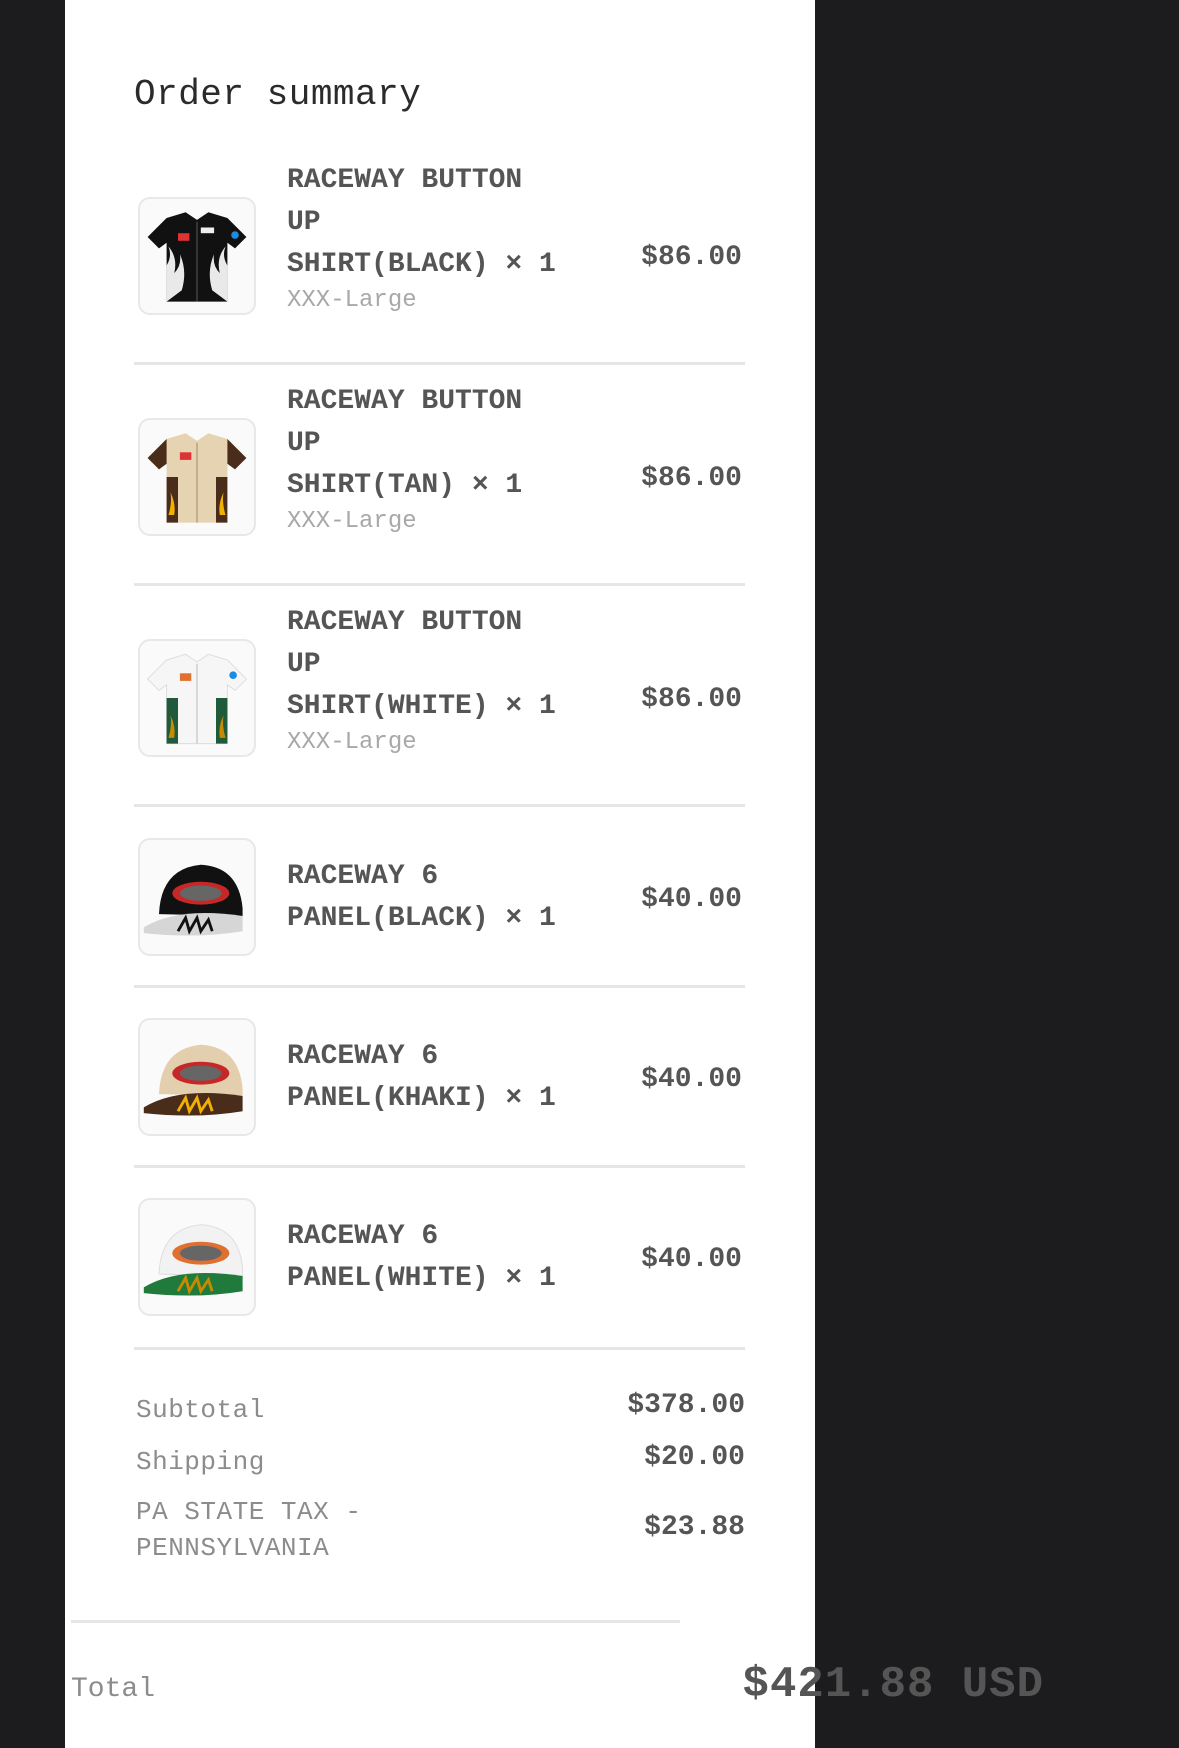 The width and height of the screenshot is (1179, 1748). I want to click on total-divider, so click(375, 1621).